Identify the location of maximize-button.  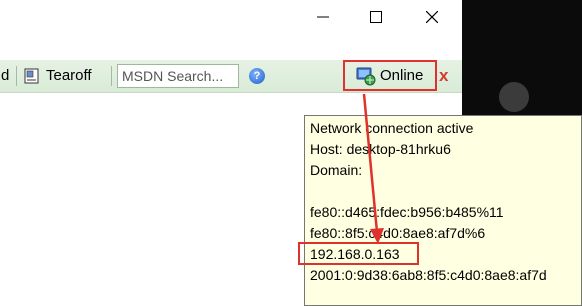
(376, 17).